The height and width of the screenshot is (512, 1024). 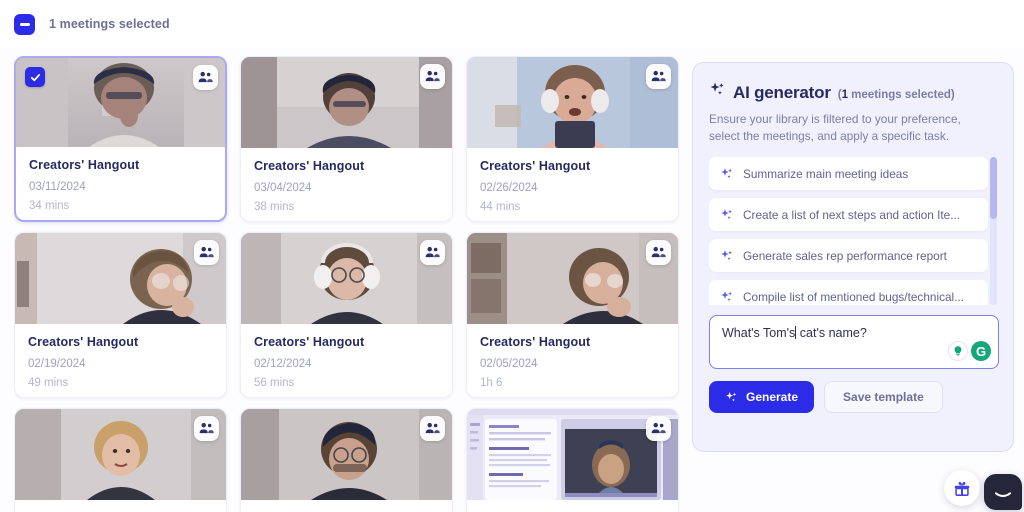 What do you see at coordinates (35, 77) in the screenshot?
I see `card-selected-checkbox` at bounding box center [35, 77].